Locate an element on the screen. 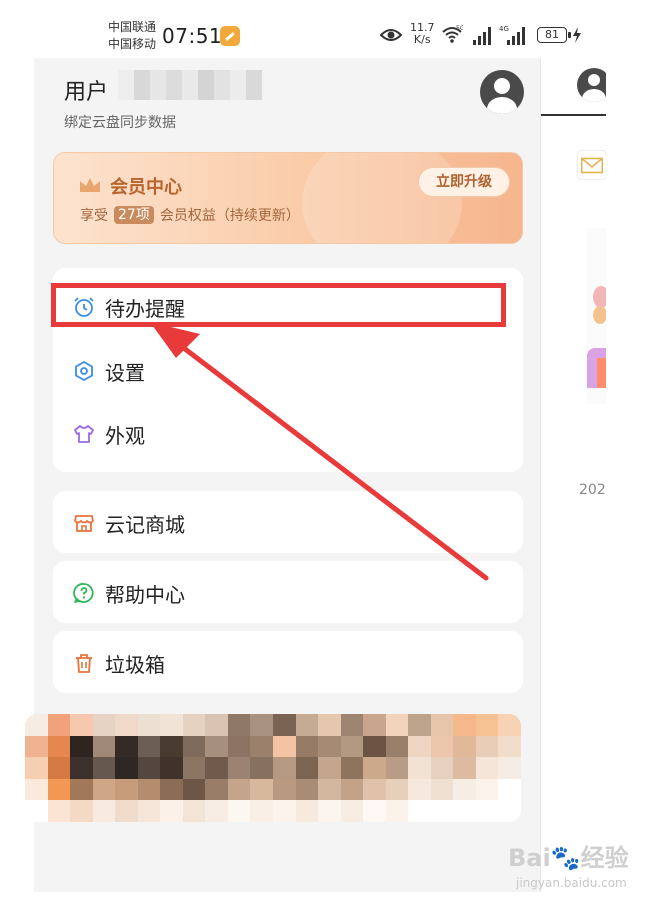 This screenshot has height=906, width=670. bind-cloud-hint: 绑定云盘同步数据 is located at coordinates (120, 122).